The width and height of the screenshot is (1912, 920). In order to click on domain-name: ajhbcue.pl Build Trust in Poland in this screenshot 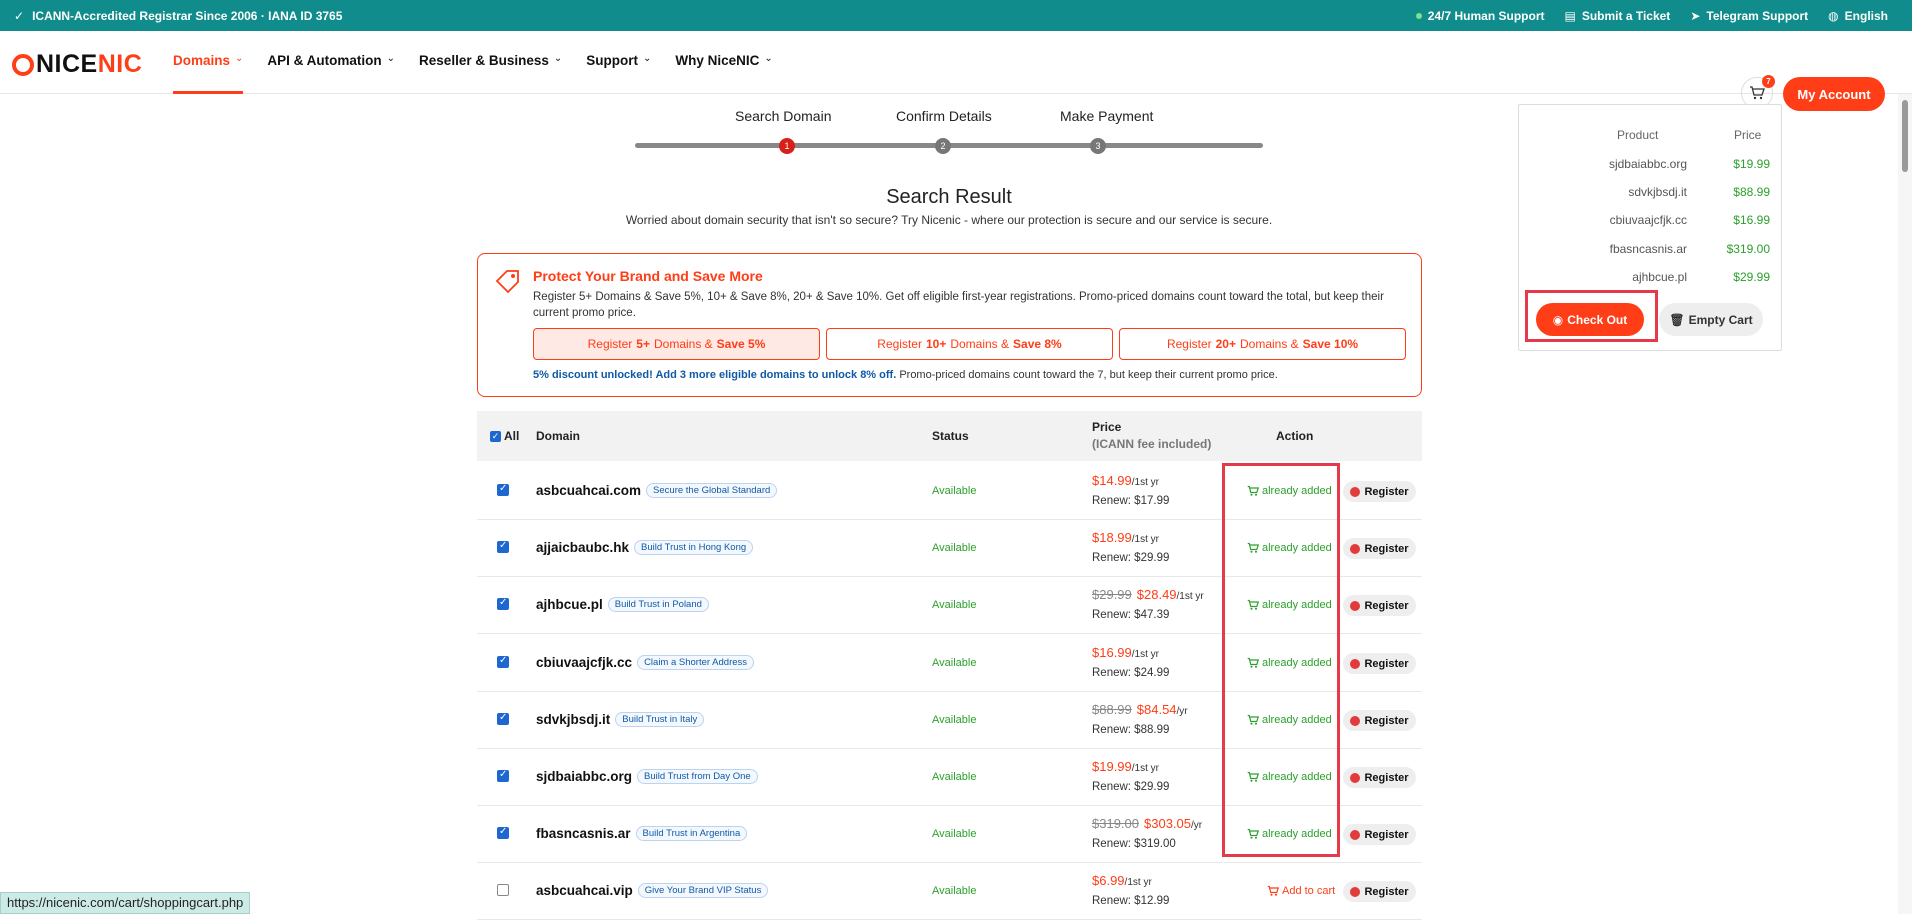, I will do `click(622, 604)`.